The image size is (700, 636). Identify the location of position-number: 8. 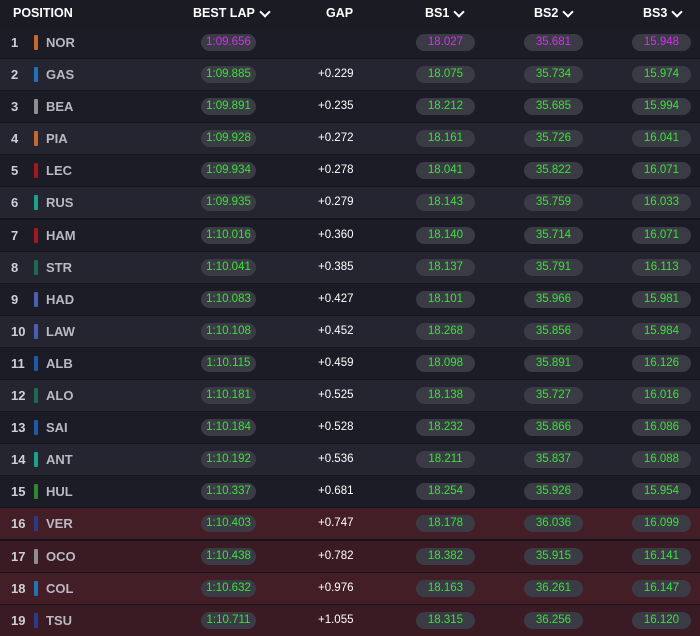
(15, 267).